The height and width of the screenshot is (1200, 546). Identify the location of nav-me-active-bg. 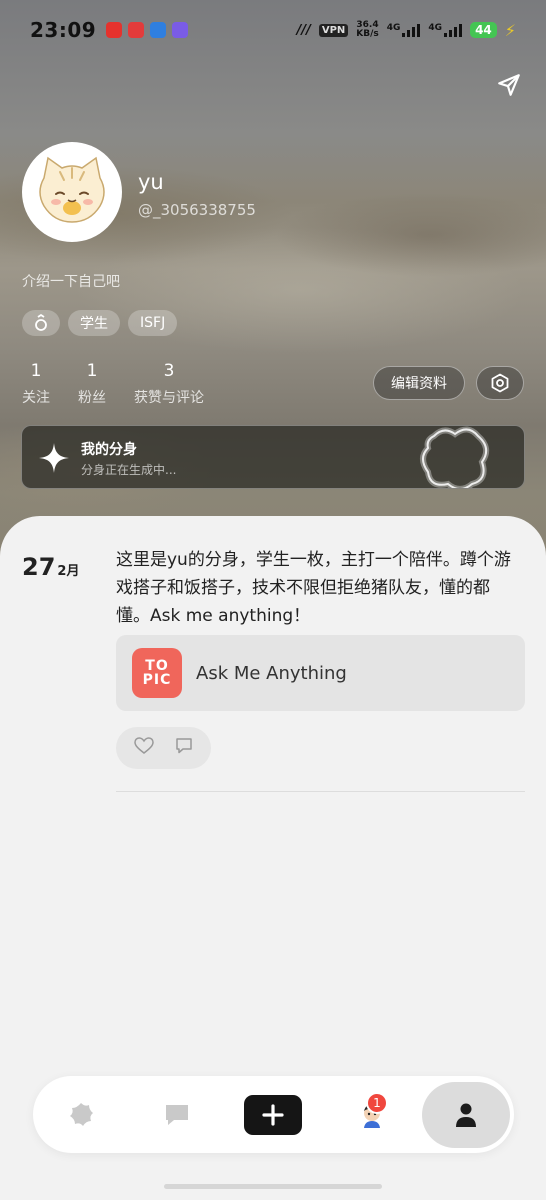
(466, 1114).